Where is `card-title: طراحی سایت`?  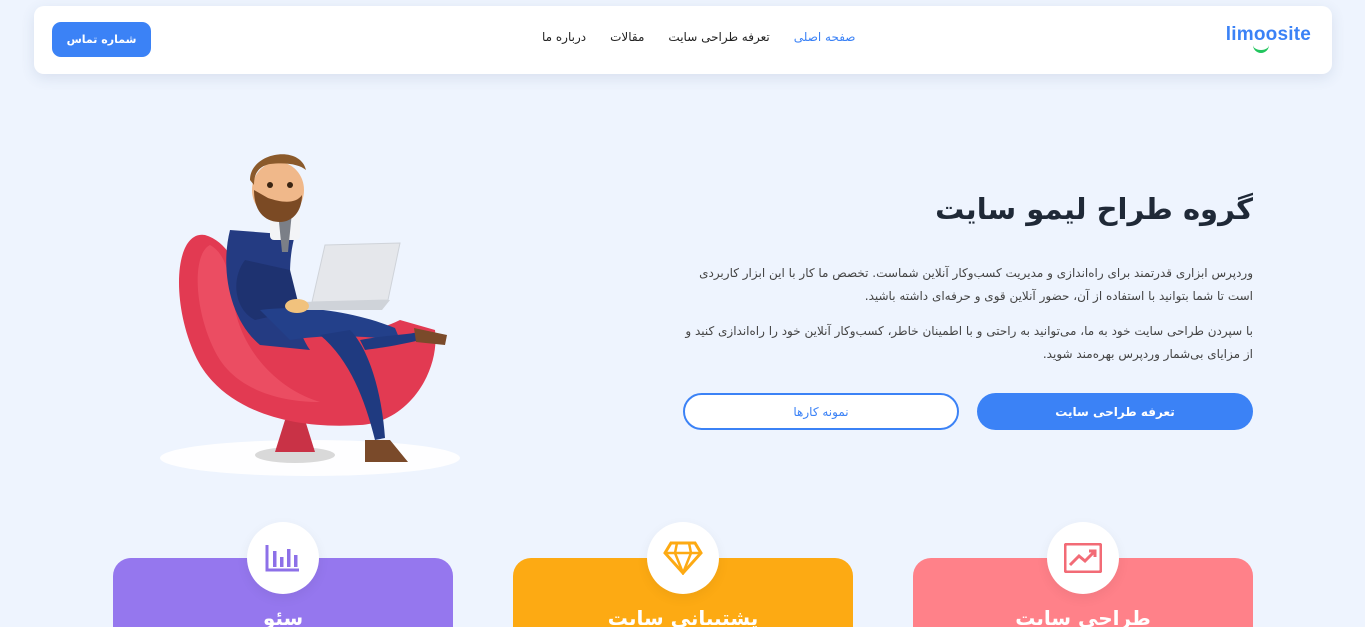 card-title: طراحی سایت is located at coordinates (1083, 616).